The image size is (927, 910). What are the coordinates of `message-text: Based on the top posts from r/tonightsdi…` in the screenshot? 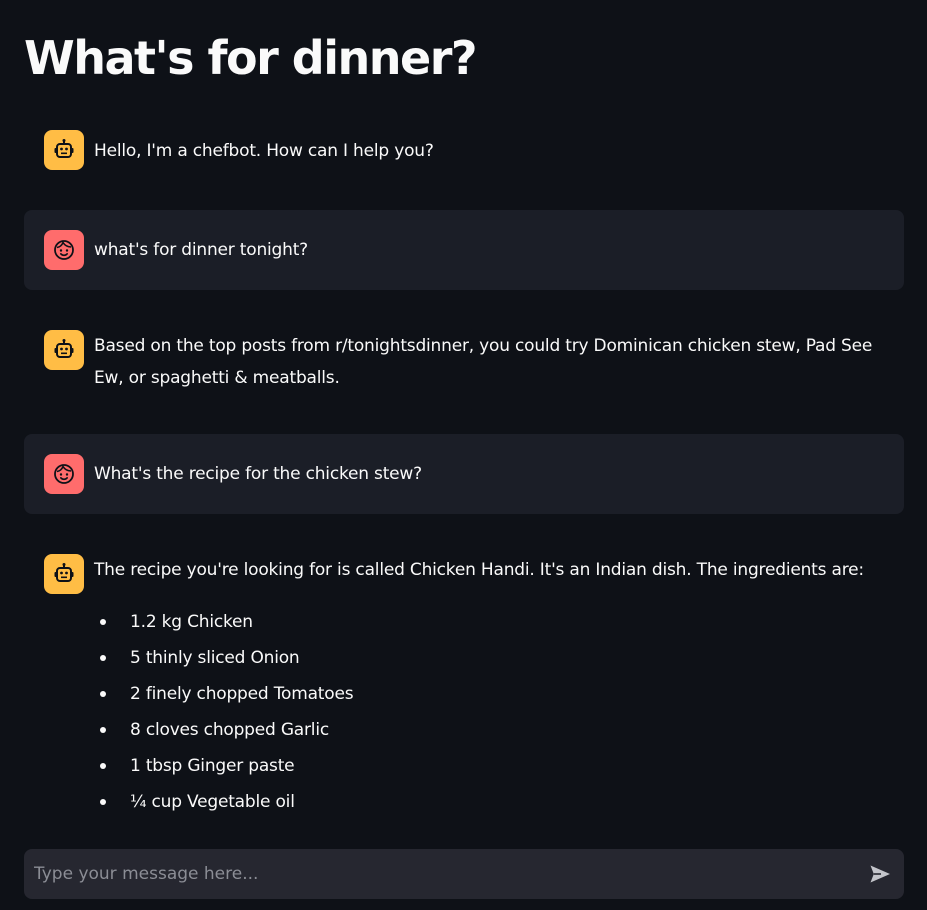 It's located at (483, 362).